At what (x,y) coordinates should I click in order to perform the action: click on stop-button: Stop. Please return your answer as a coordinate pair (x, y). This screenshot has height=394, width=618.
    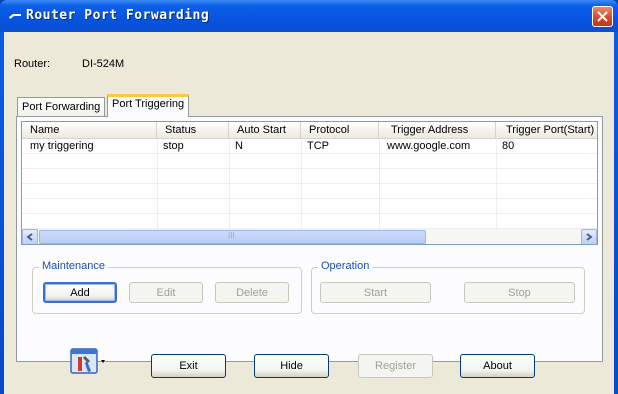
    Looking at the image, I should click on (519, 292).